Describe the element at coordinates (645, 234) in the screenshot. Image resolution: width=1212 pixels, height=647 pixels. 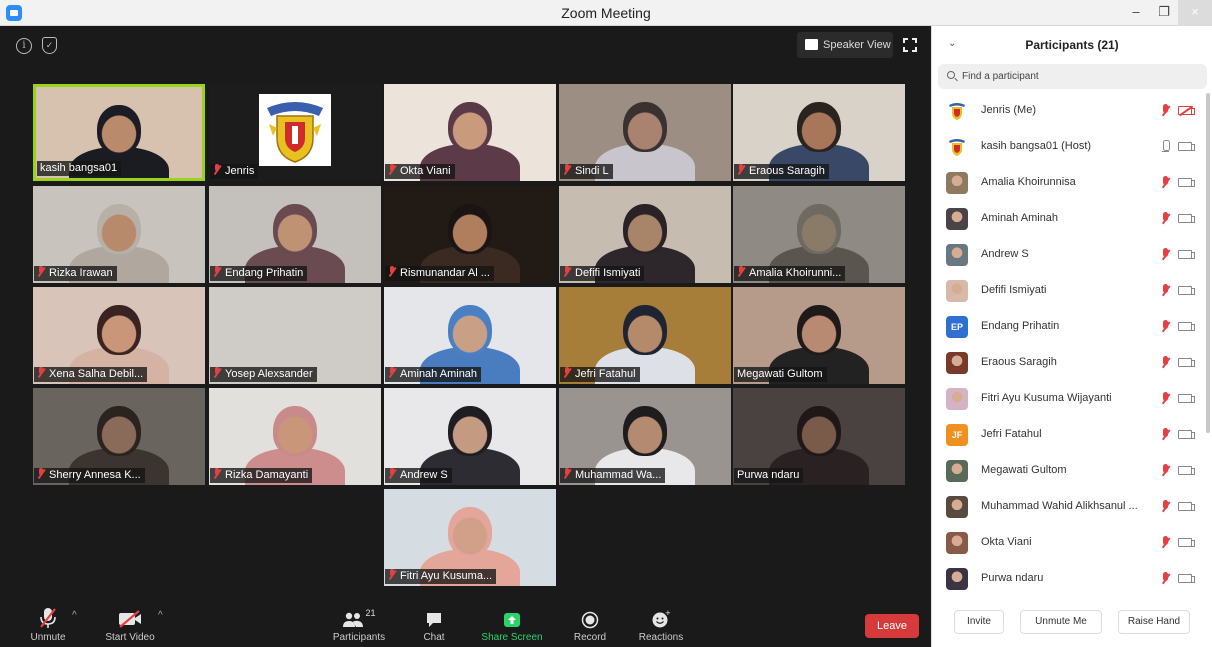
I see `video-tile: Defifi Ismiyati` at that location.